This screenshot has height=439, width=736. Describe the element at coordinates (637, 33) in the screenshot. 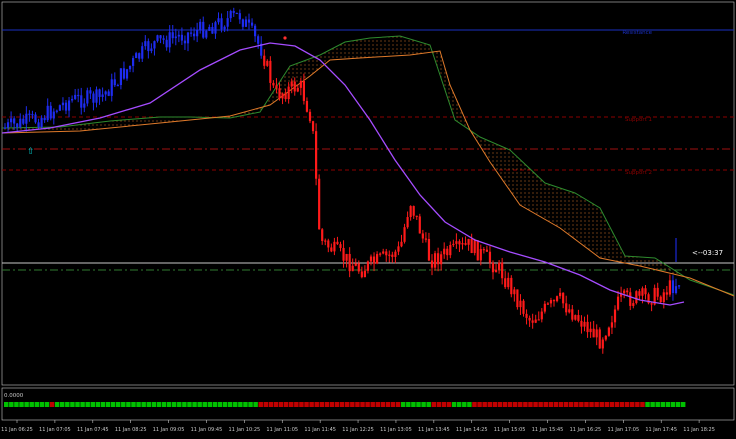

I see `level-label-0: Resistance` at that location.